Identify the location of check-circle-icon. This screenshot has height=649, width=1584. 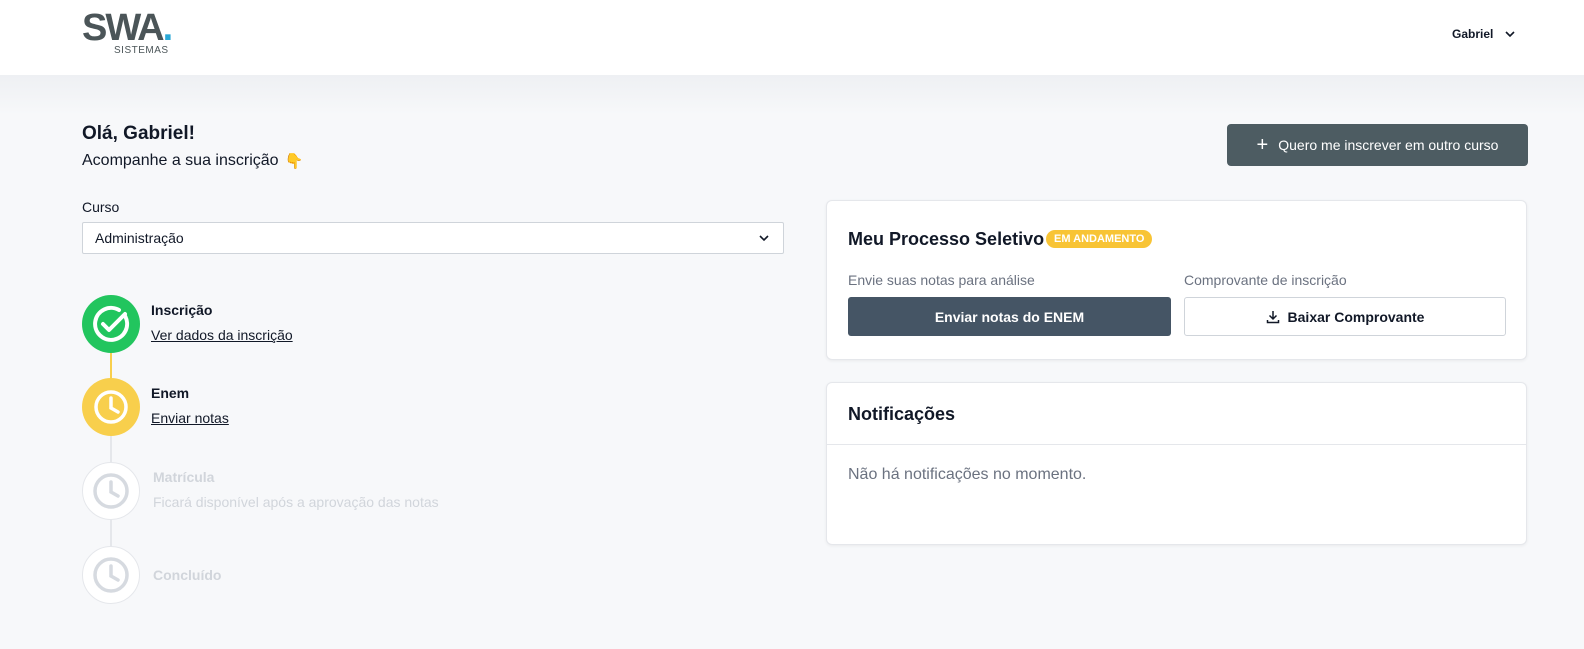
(111, 323).